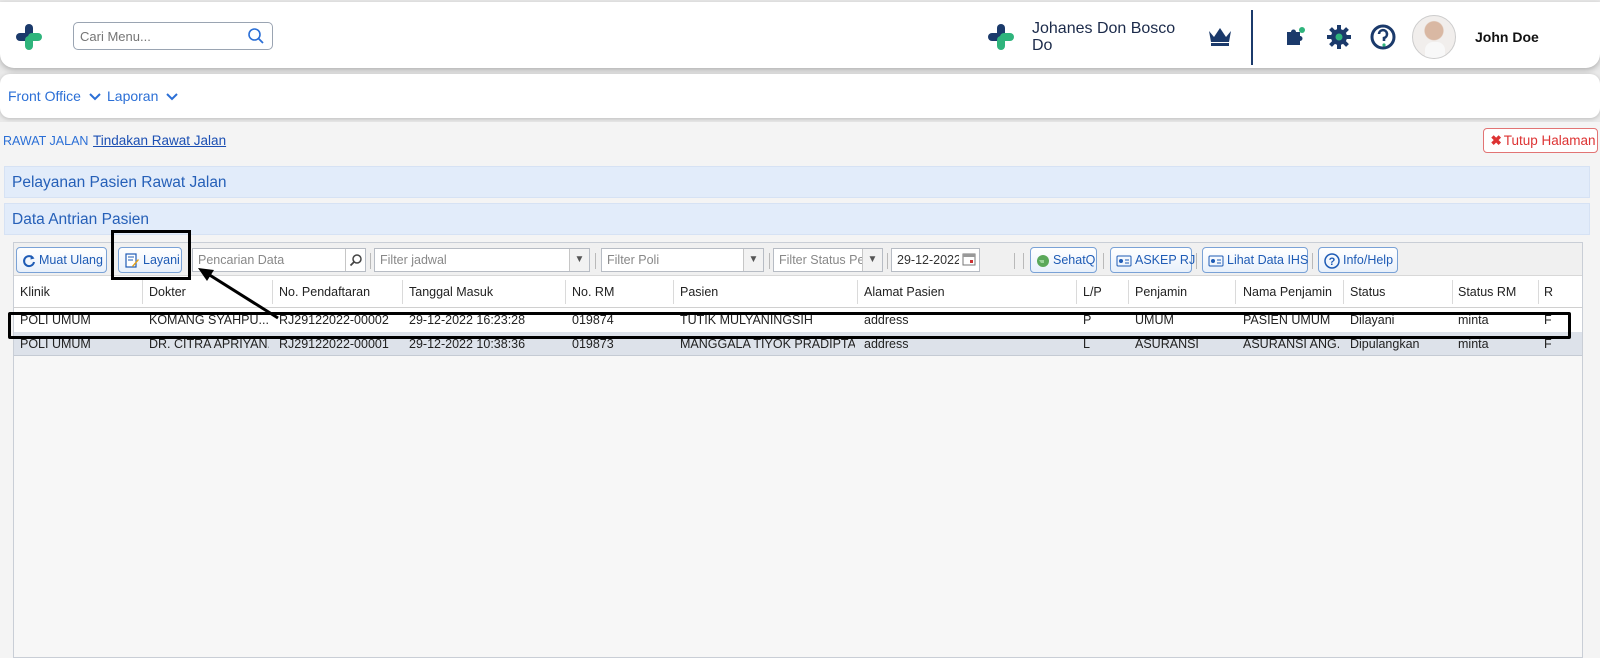  I want to click on column-header: Dokter, so click(167, 292).